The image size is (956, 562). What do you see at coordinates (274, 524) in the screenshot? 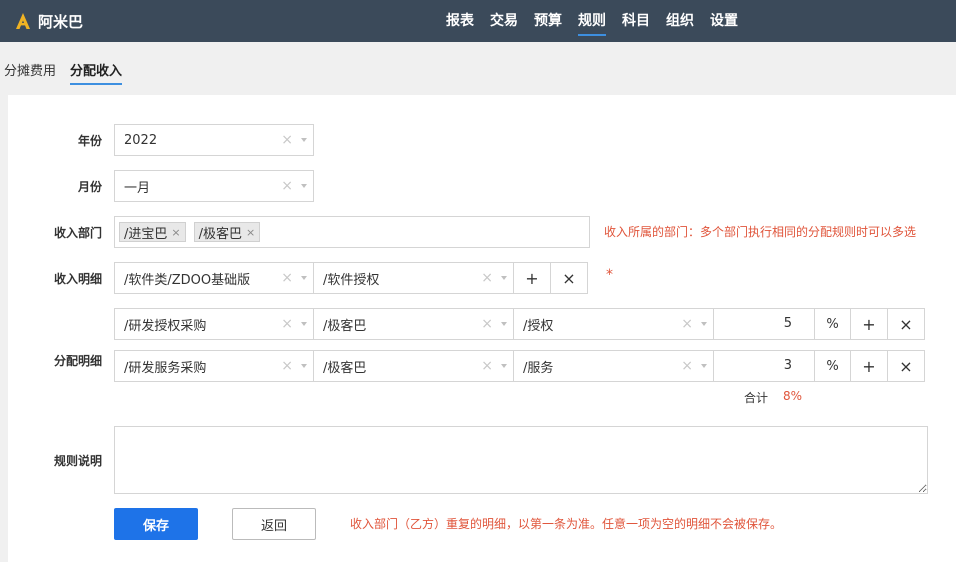
I see `back-button: 返回` at bounding box center [274, 524].